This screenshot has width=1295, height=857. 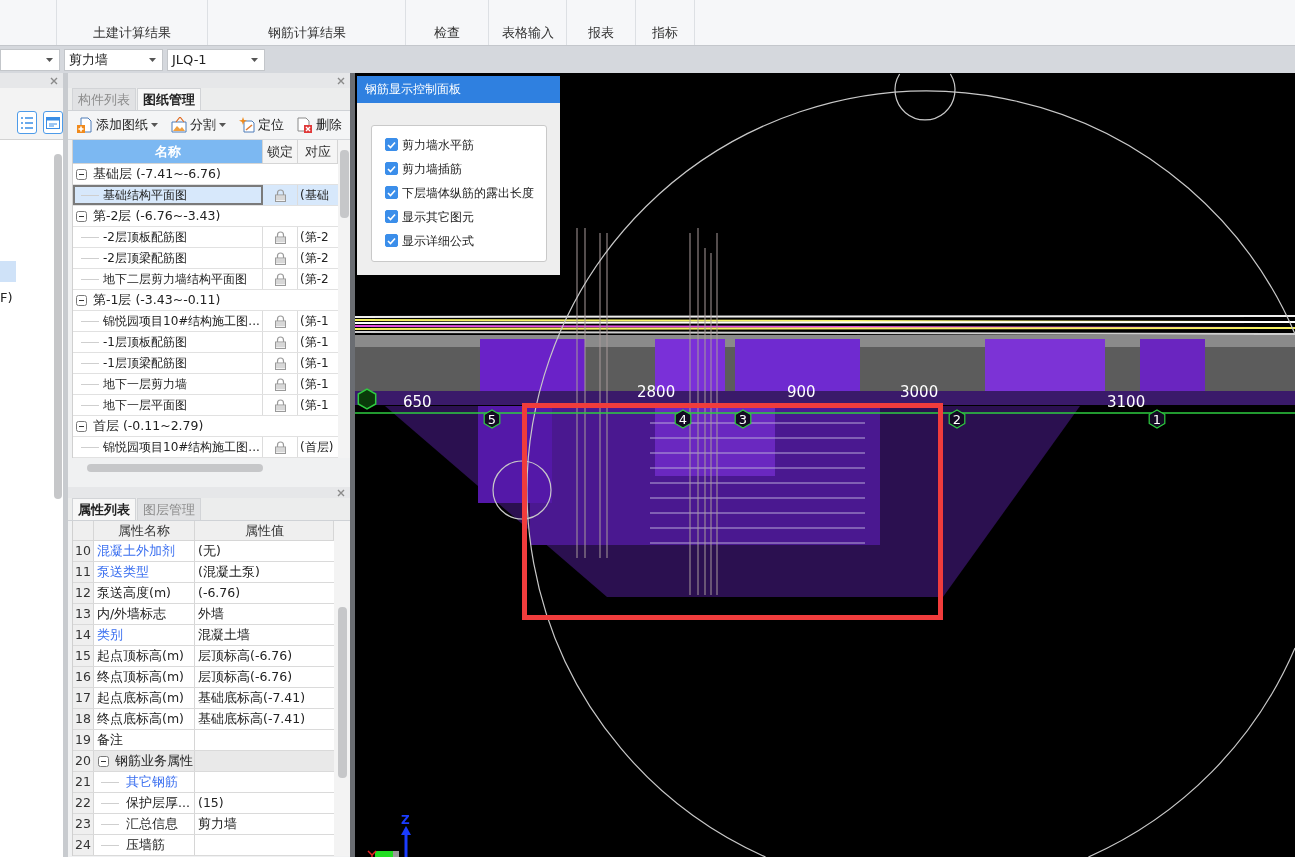 I want to click on table-cell: -1层顶板配筋图, so click(x=168, y=342).